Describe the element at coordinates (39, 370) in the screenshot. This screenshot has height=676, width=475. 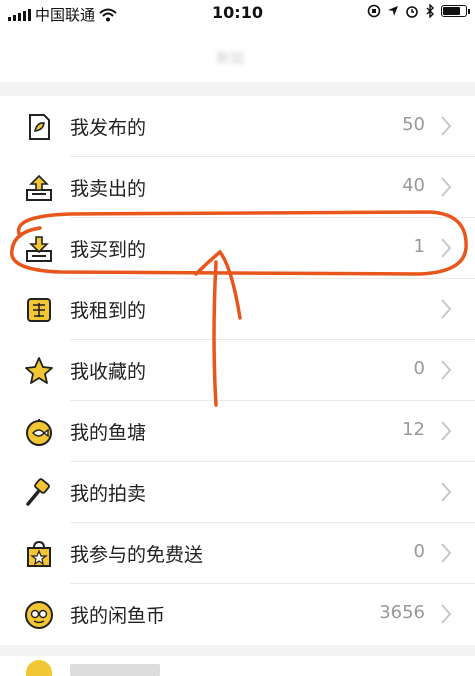
I see `star-icon` at that location.